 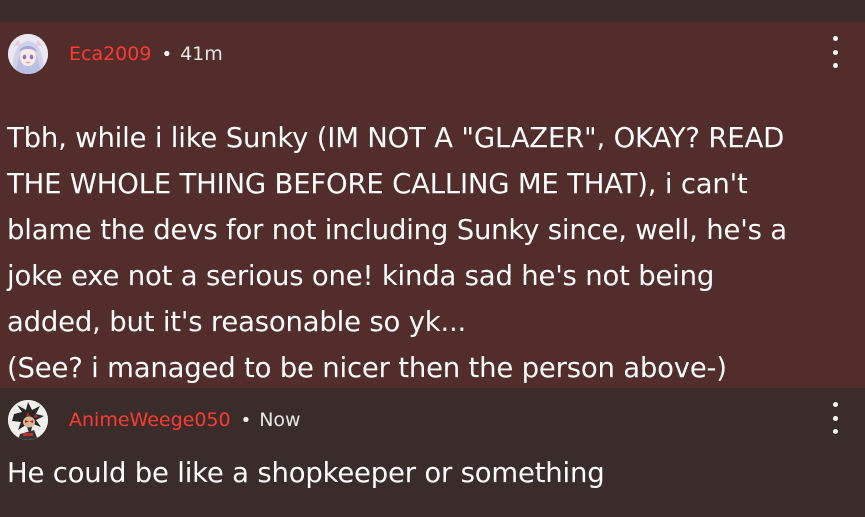 I want to click on timestamp: Now, so click(x=280, y=420).